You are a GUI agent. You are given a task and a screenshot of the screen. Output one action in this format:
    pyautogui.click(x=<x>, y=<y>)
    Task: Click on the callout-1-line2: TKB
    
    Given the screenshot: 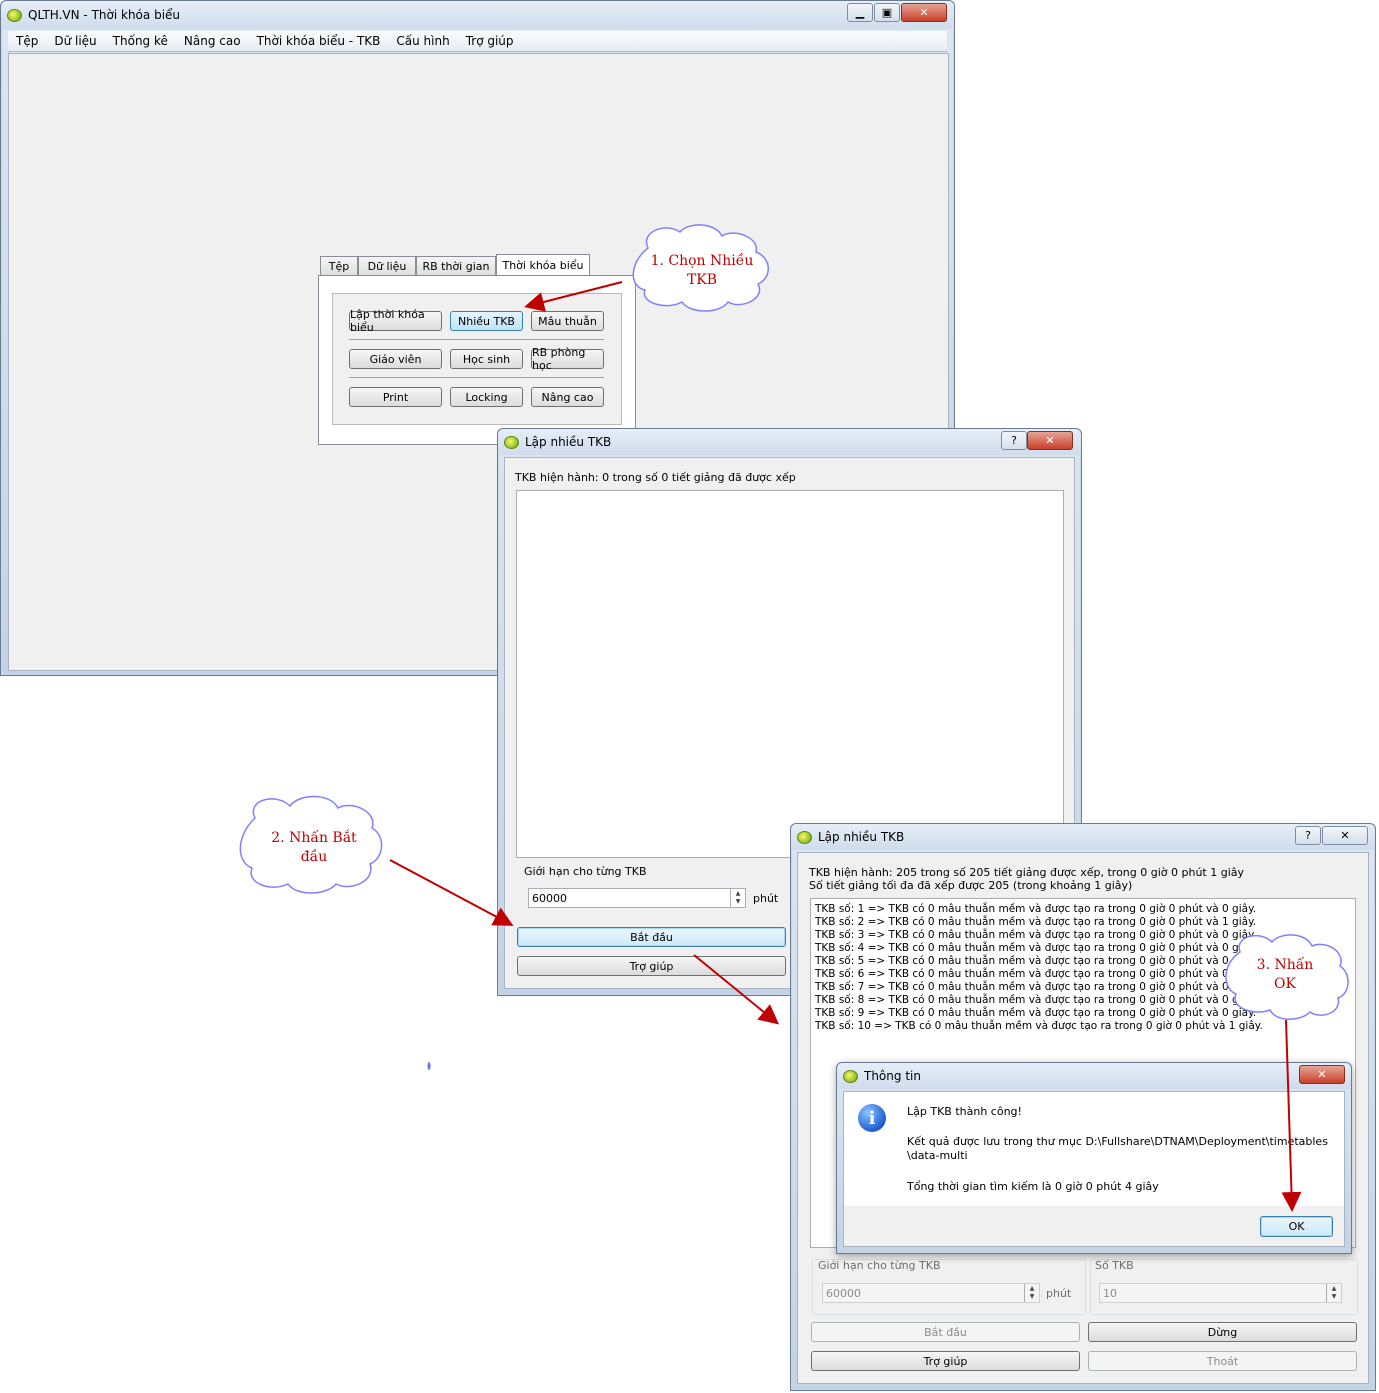 What is the action you would take?
    pyautogui.click(x=702, y=280)
    